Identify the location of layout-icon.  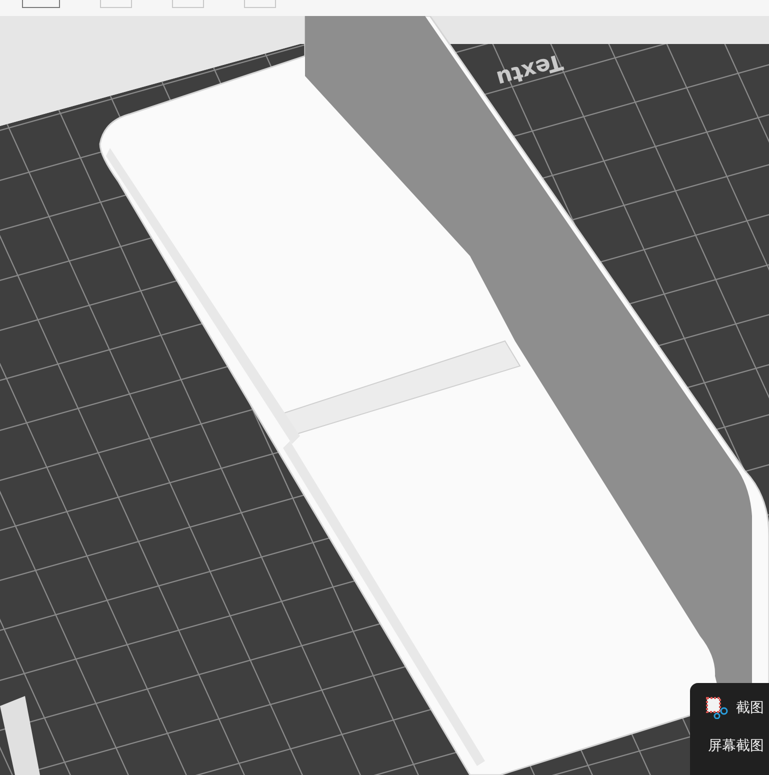
(41, 4).